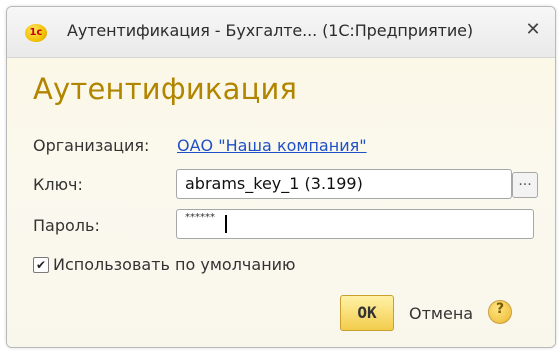 The width and height of the screenshot is (560, 352). I want to click on 1c-logo-icon: 1c, so click(36, 33).